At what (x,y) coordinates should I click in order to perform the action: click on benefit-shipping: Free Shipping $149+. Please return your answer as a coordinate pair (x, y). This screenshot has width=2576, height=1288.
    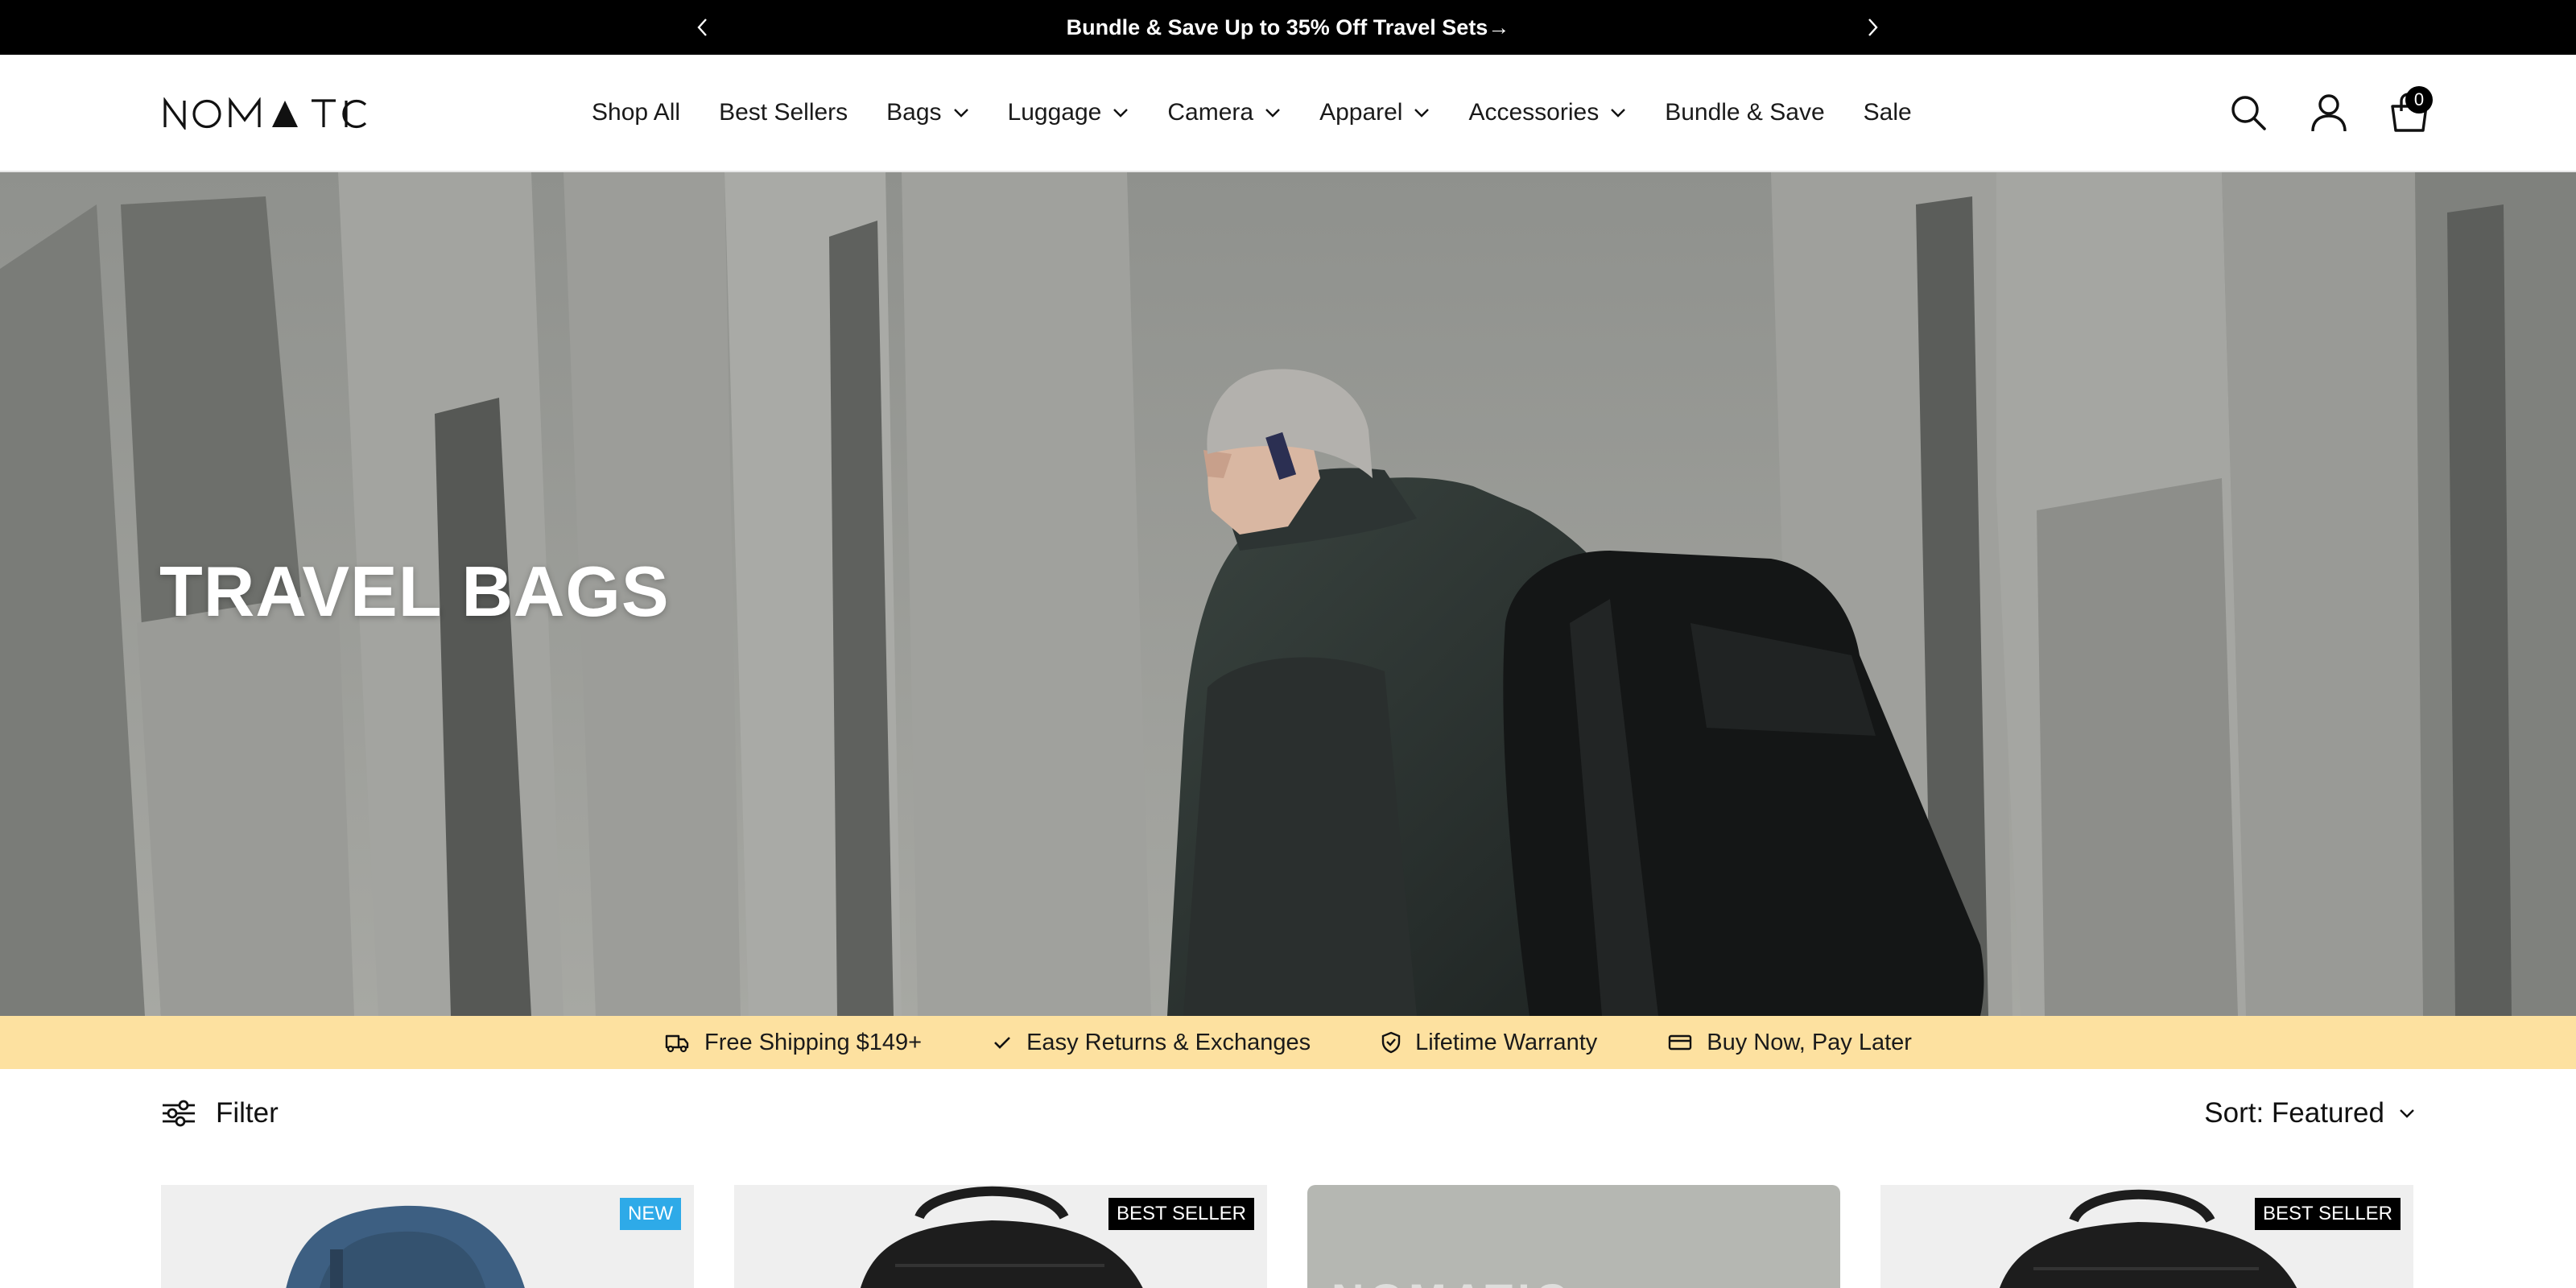
    Looking at the image, I should click on (793, 1043).